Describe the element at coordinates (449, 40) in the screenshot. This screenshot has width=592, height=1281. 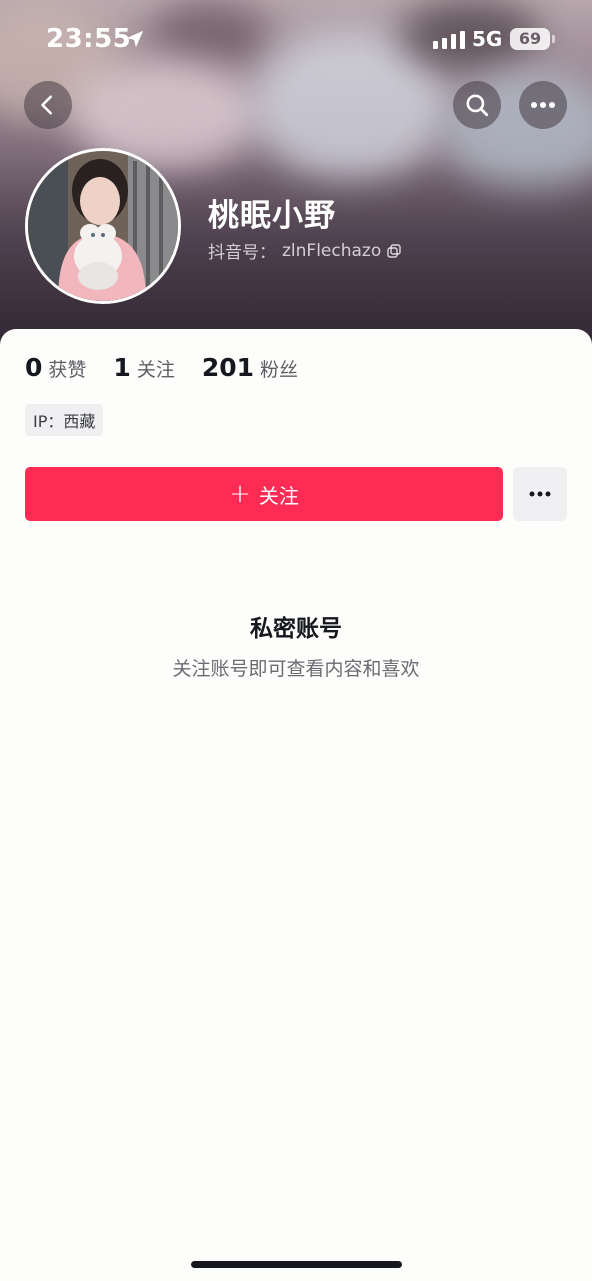
I see `signal-icon` at that location.